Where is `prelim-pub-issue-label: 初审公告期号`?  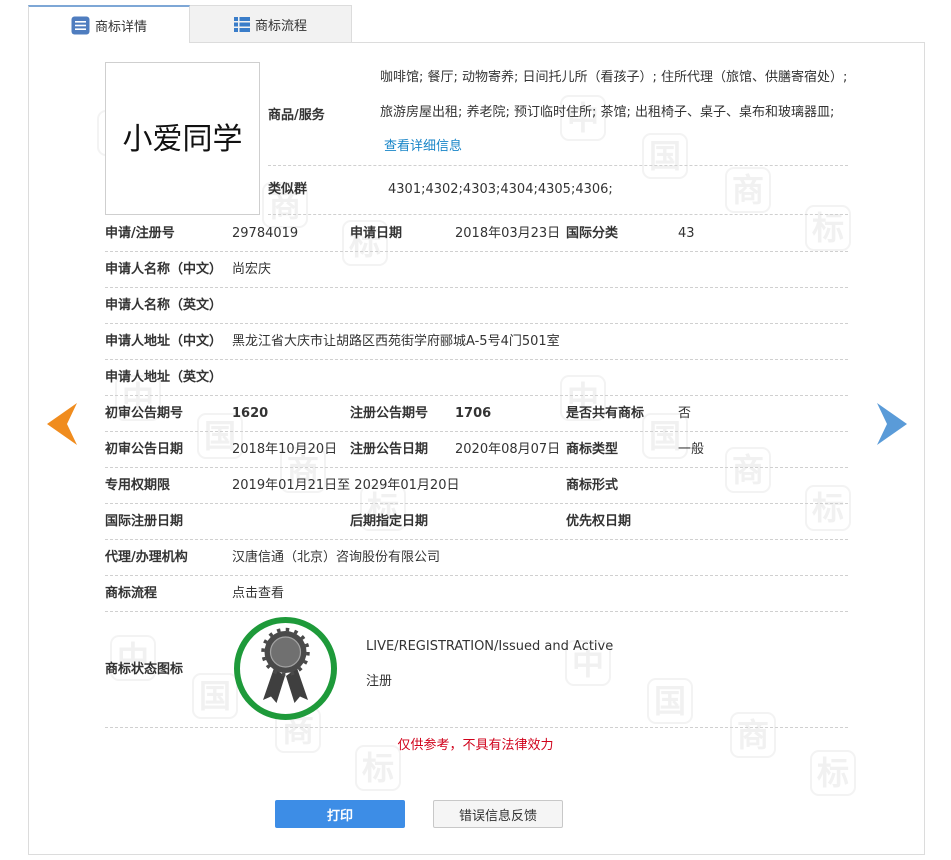 prelim-pub-issue-label: 初审公告期号 is located at coordinates (144, 413).